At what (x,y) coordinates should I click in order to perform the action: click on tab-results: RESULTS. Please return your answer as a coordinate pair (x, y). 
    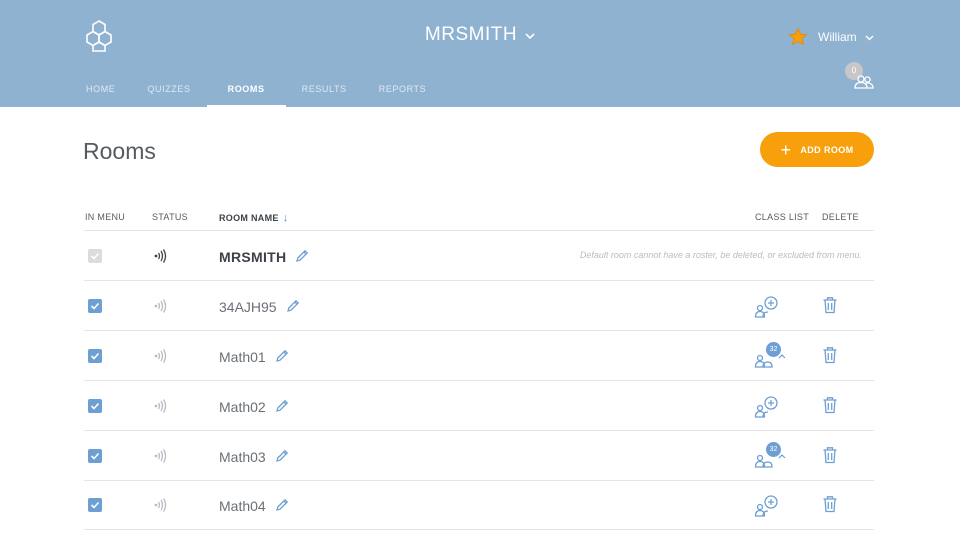
    Looking at the image, I should click on (324, 91).